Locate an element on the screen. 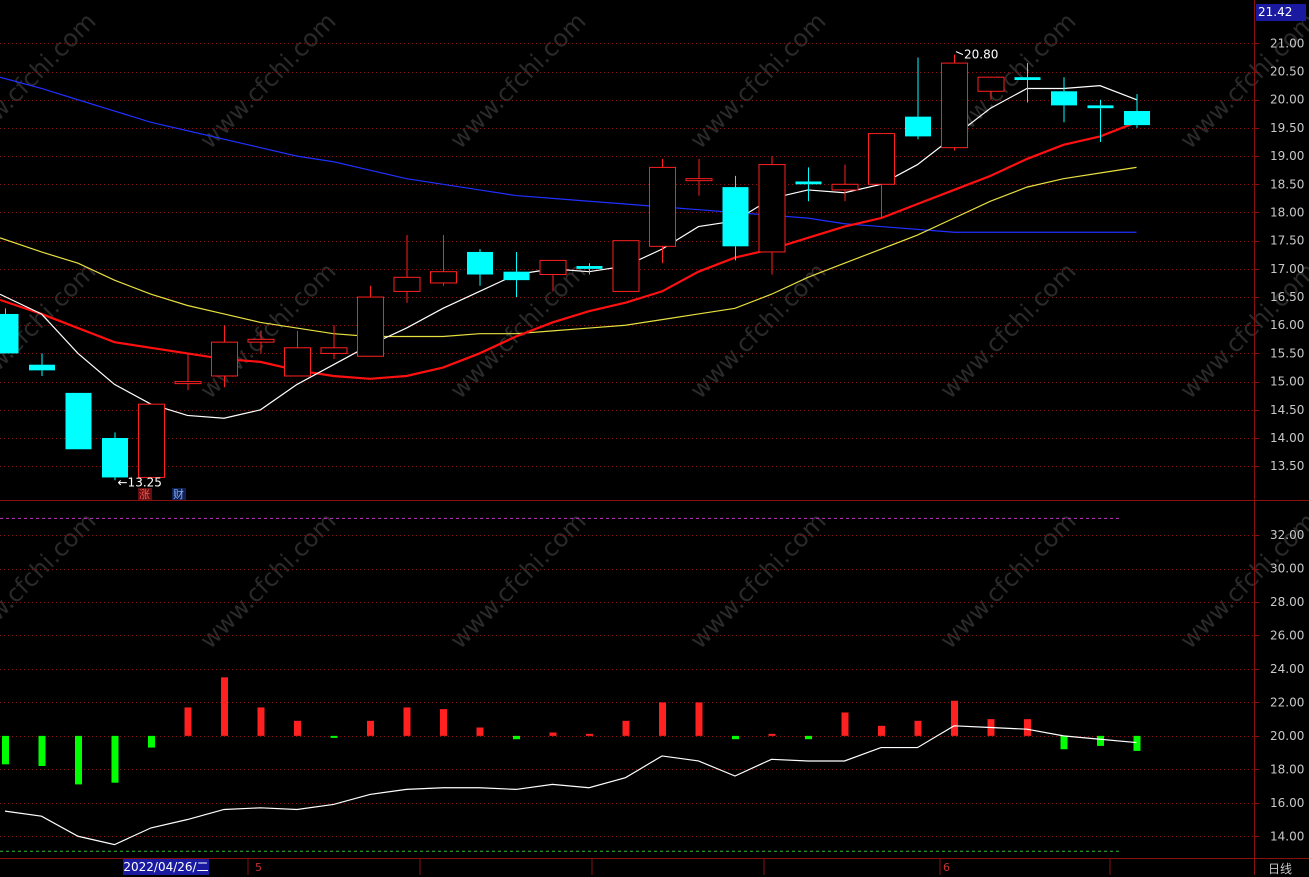 Image resolution: width=1309 pixels, height=877 pixels. month-marker-6: 6 is located at coordinates (946, 867).